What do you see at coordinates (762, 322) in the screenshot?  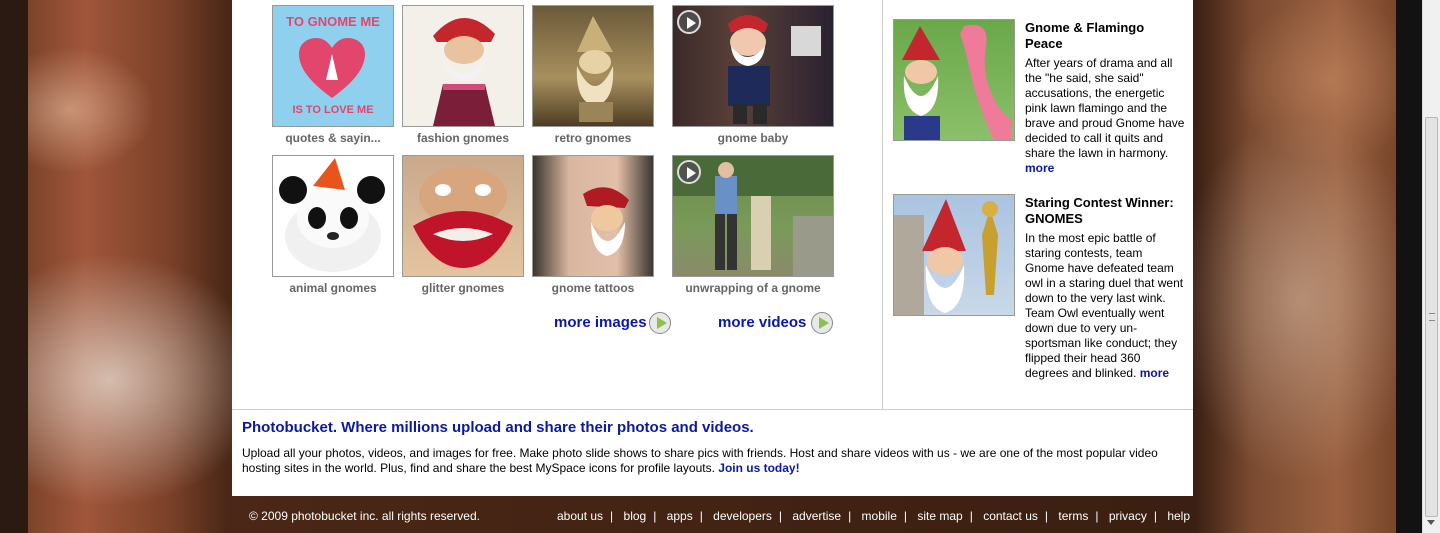 I see `more-videos-link: more videos` at bounding box center [762, 322].